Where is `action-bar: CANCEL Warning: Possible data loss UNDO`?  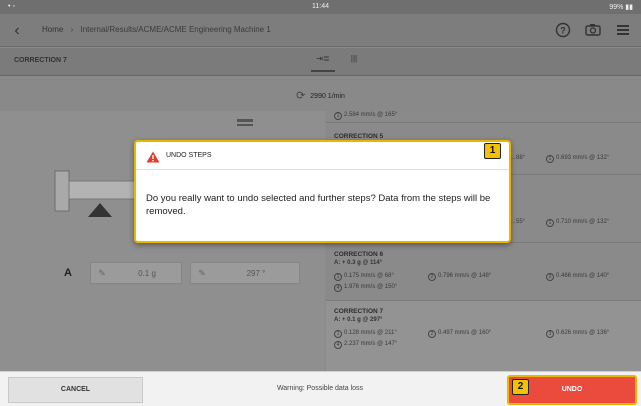 action-bar: CANCEL Warning: Possible data loss UNDO is located at coordinates (320, 388).